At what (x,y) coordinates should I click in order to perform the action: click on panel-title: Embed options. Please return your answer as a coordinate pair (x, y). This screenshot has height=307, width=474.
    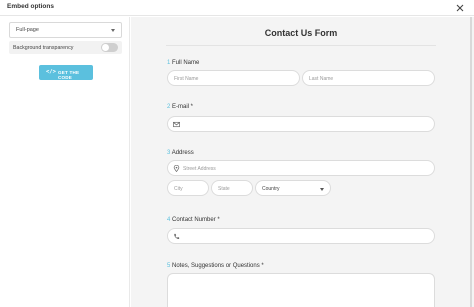
    Looking at the image, I should click on (30, 6).